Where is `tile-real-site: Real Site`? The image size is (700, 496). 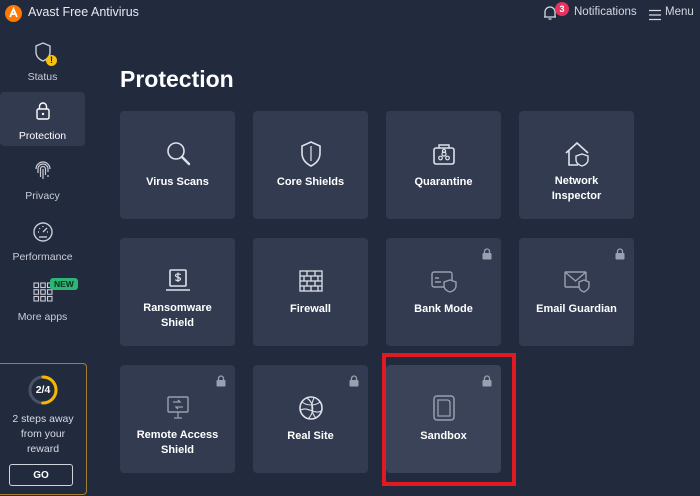
tile-real-site: Real Site is located at coordinates (310, 419).